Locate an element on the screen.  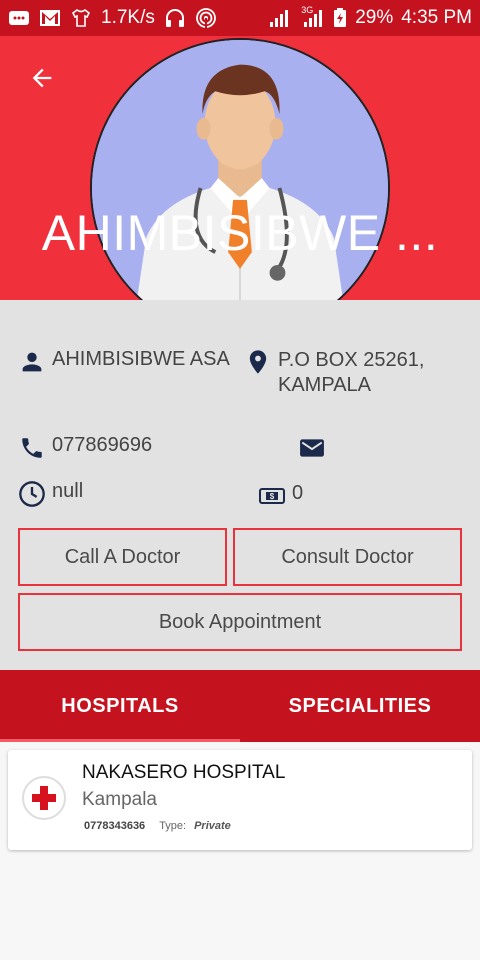
hospital-city: Kampala is located at coordinates (119, 799).